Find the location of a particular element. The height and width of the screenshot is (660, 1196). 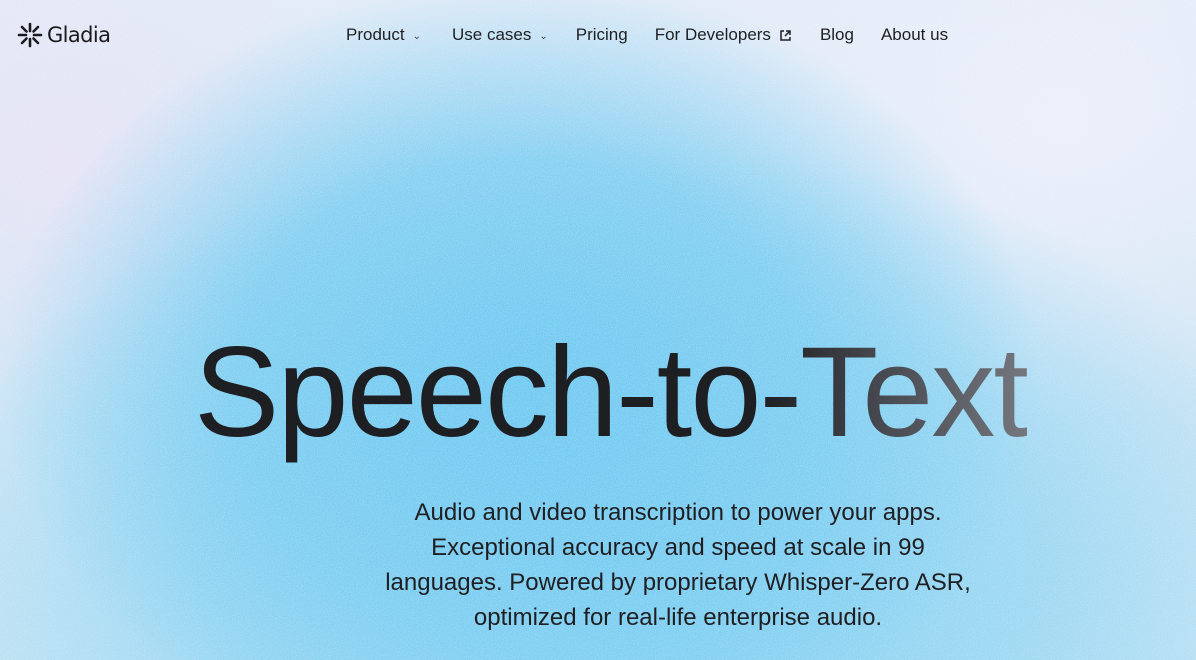

nav-item-blog: Blog is located at coordinates (837, 35).